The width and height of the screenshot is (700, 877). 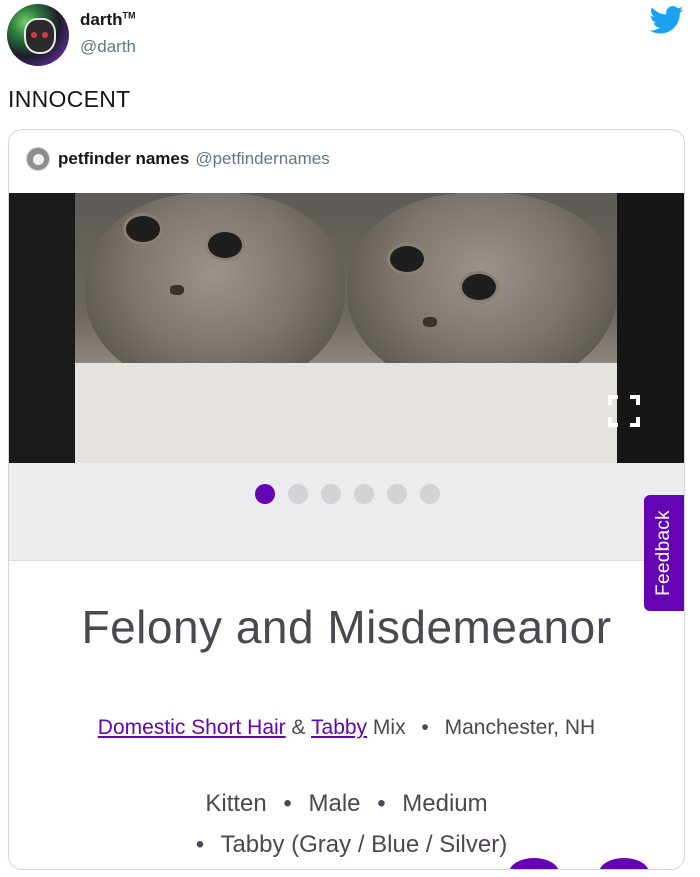 I want to click on age-text: Kitten, so click(x=236, y=803).